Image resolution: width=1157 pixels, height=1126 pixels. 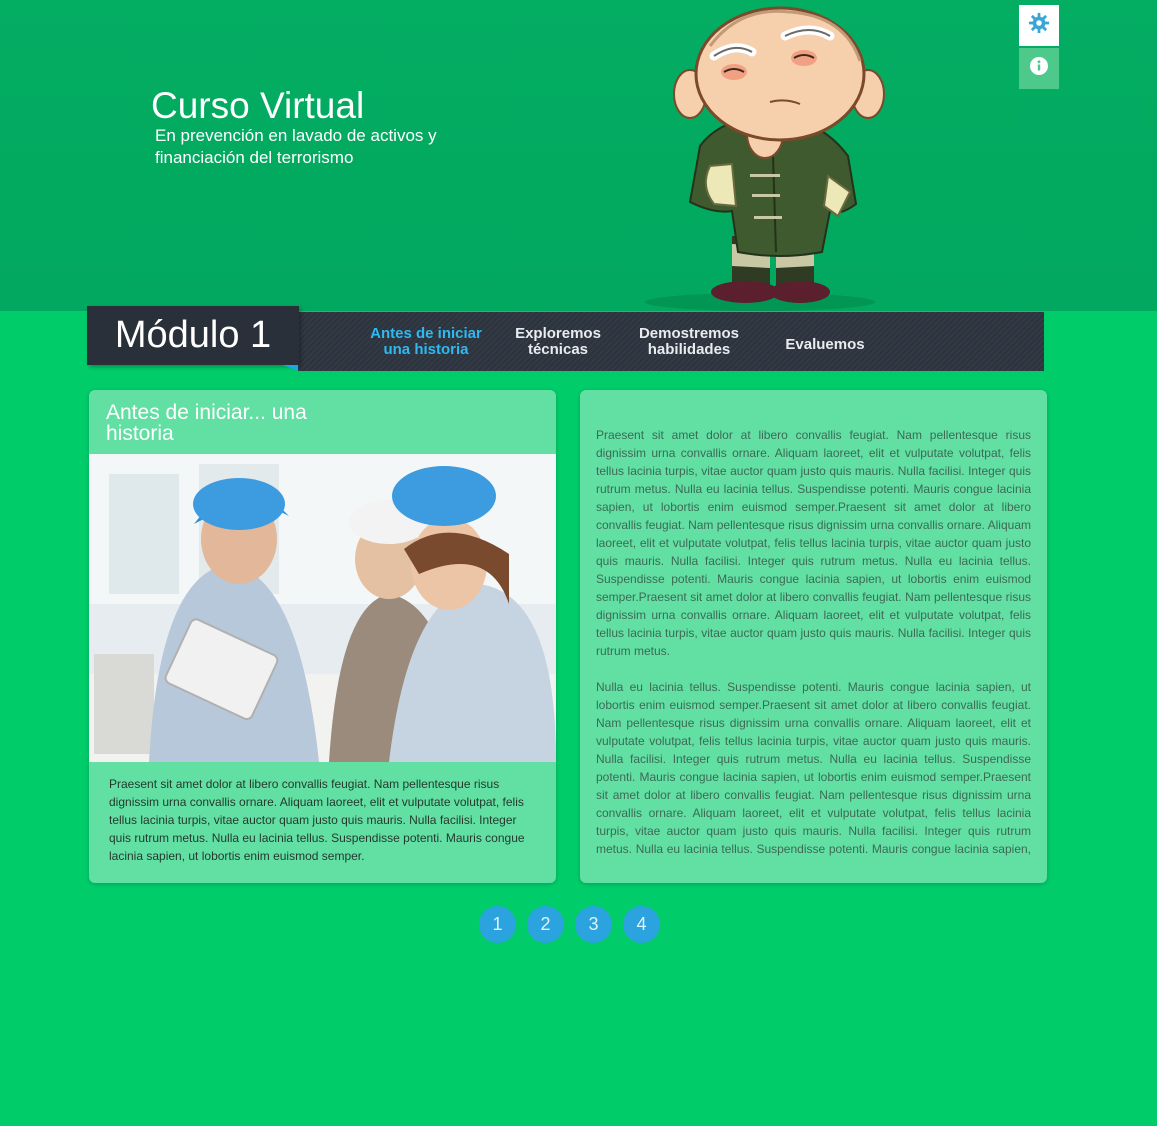 I want to click on engineers-photo, so click(x=322, y=608).